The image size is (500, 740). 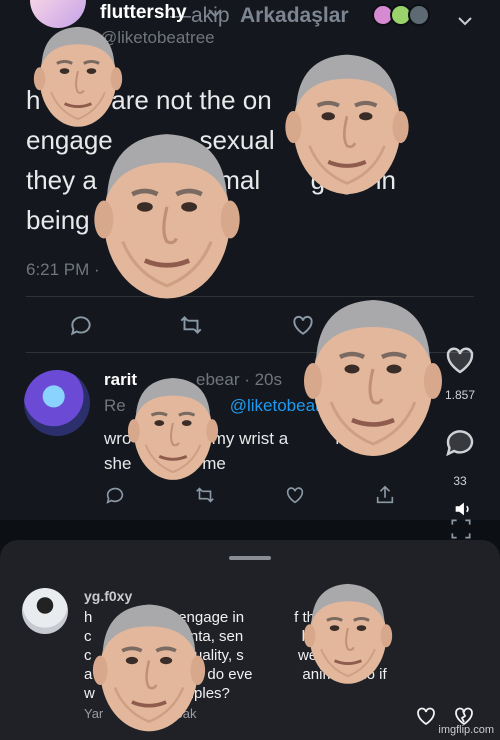 What do you see at coordinates (294, 16) in the screenshot?
I see `tab-friends: Arkadaşlar` at bounding box center [294, 16].